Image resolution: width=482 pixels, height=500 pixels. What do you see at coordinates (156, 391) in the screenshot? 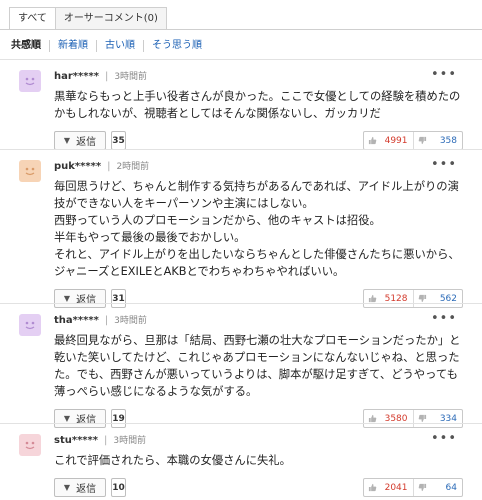
I see `comment-text-line: 薄っぺらい感じになるような気がする。` at bounding box center [156, 391].